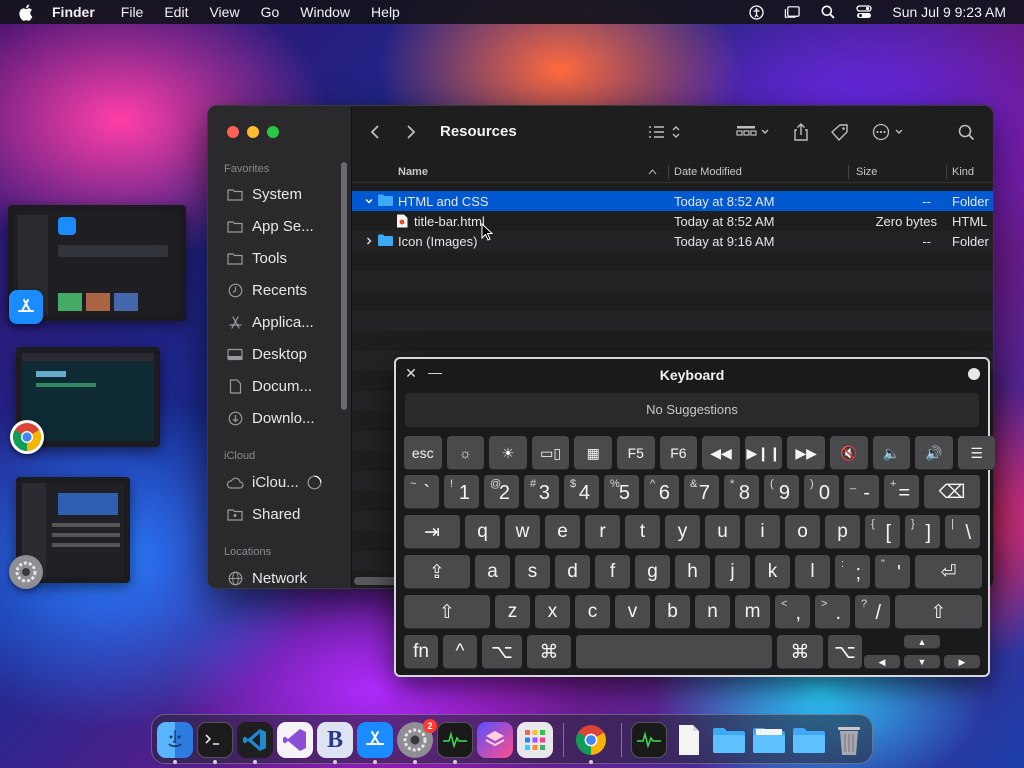  I want to click on key-number-3: #3, so click(541, 492).